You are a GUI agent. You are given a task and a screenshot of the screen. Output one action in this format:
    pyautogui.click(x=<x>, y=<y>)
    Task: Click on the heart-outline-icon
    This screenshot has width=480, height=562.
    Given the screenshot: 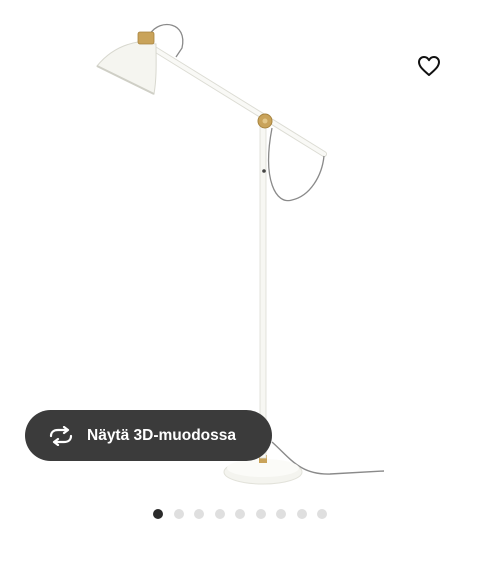 What is the action you would take?
    pyautogui.click(x=429, y=66)
    